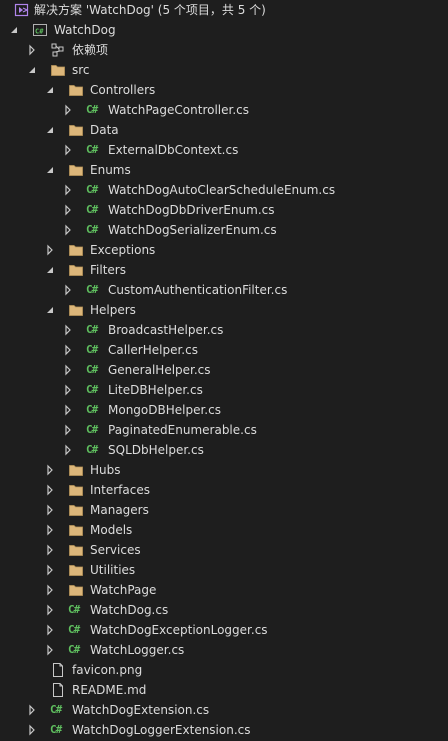 The image size is (448, 741). I want to click on tree-row-folder: Helpers, so click(224, 310).